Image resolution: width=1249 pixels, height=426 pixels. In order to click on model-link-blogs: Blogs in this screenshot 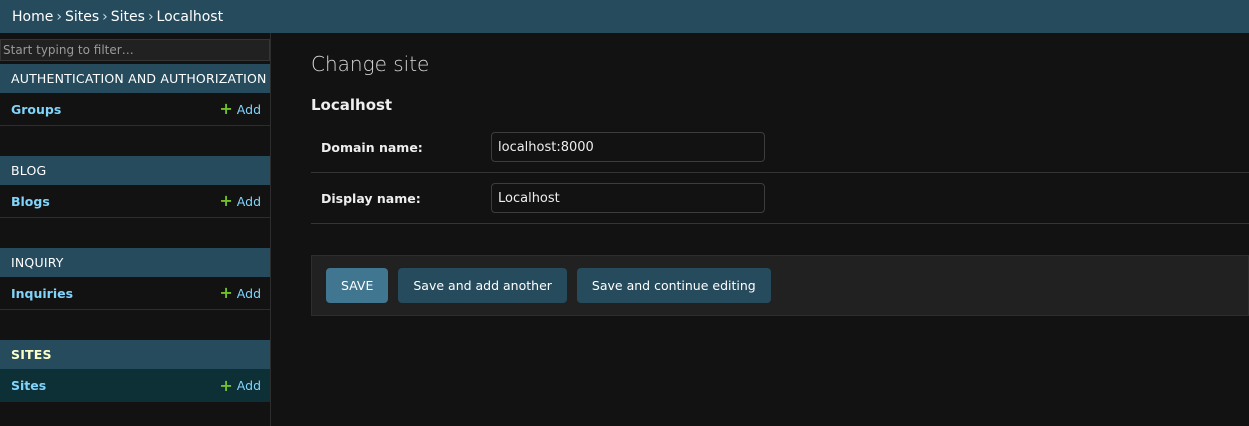, I will do `click(30, 201)`.